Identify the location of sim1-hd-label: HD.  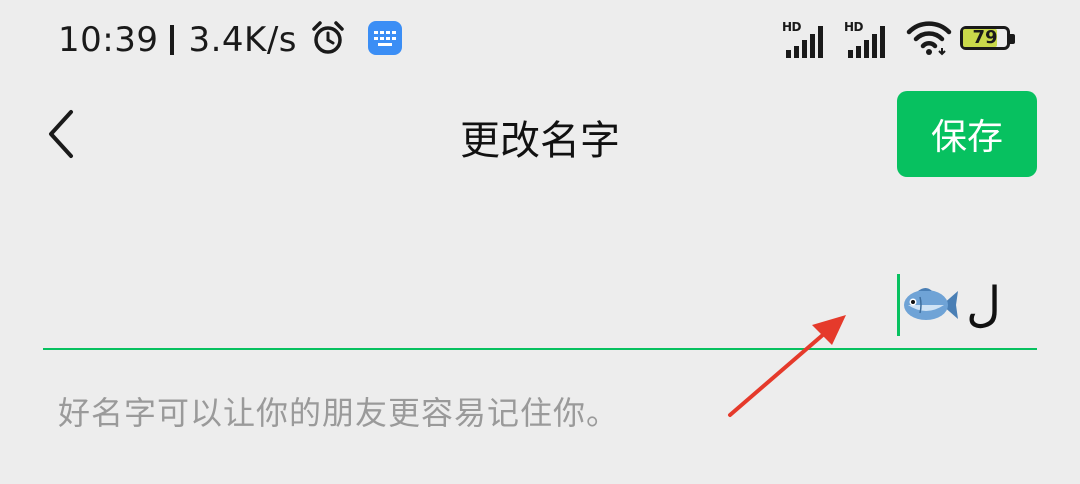
(792, 27).